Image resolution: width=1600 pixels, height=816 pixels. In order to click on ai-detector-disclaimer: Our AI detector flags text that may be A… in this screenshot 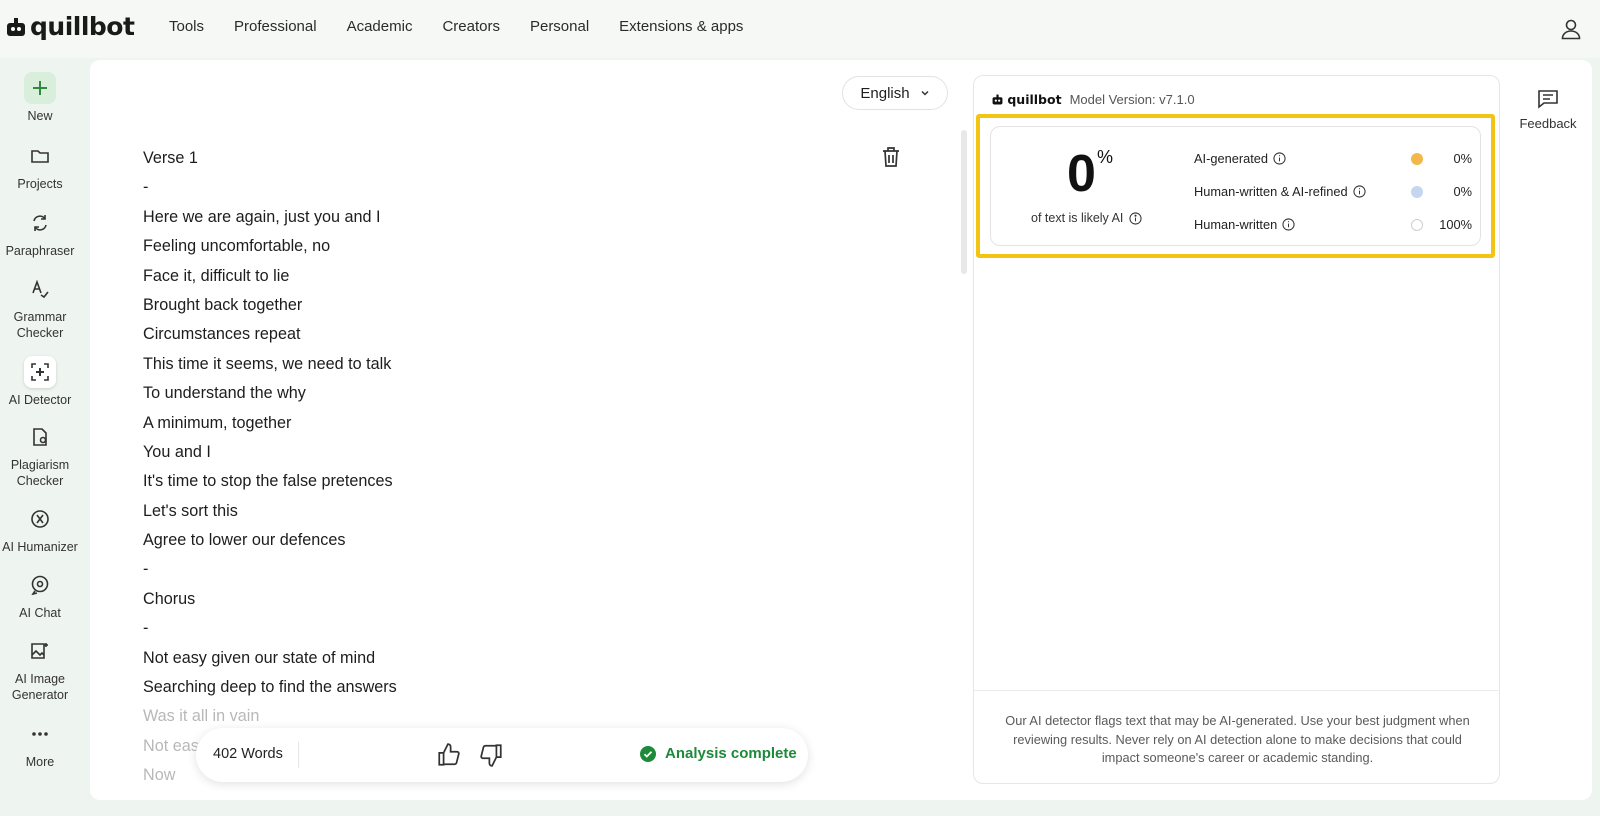, I will do `click(1237, 739)`.